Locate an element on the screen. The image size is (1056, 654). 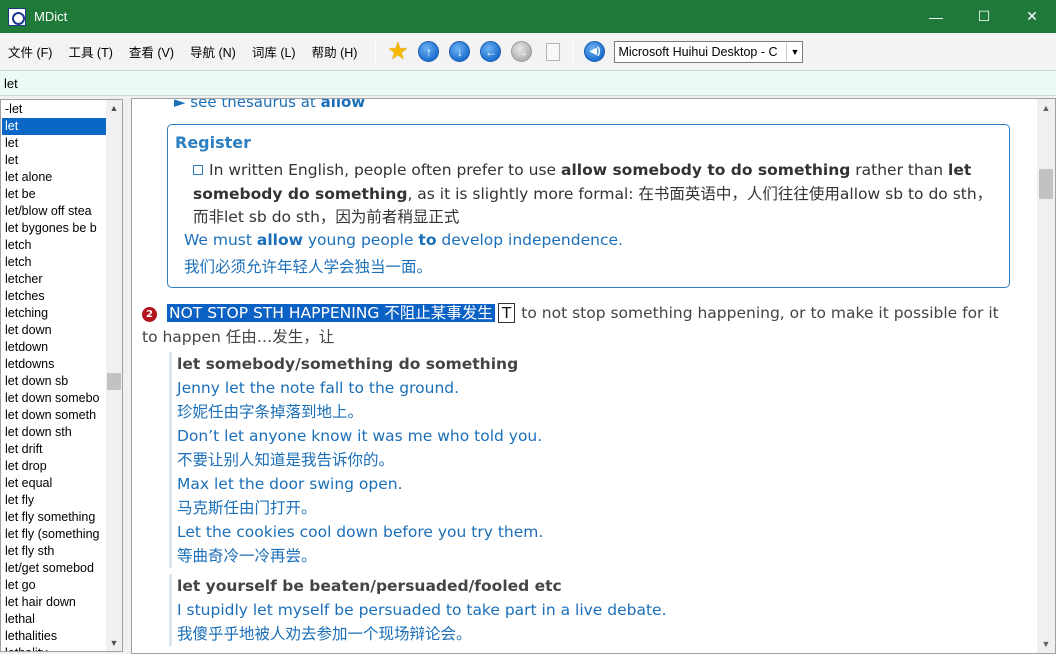
word-list-item: let equal is located at coordinates (54, 483).